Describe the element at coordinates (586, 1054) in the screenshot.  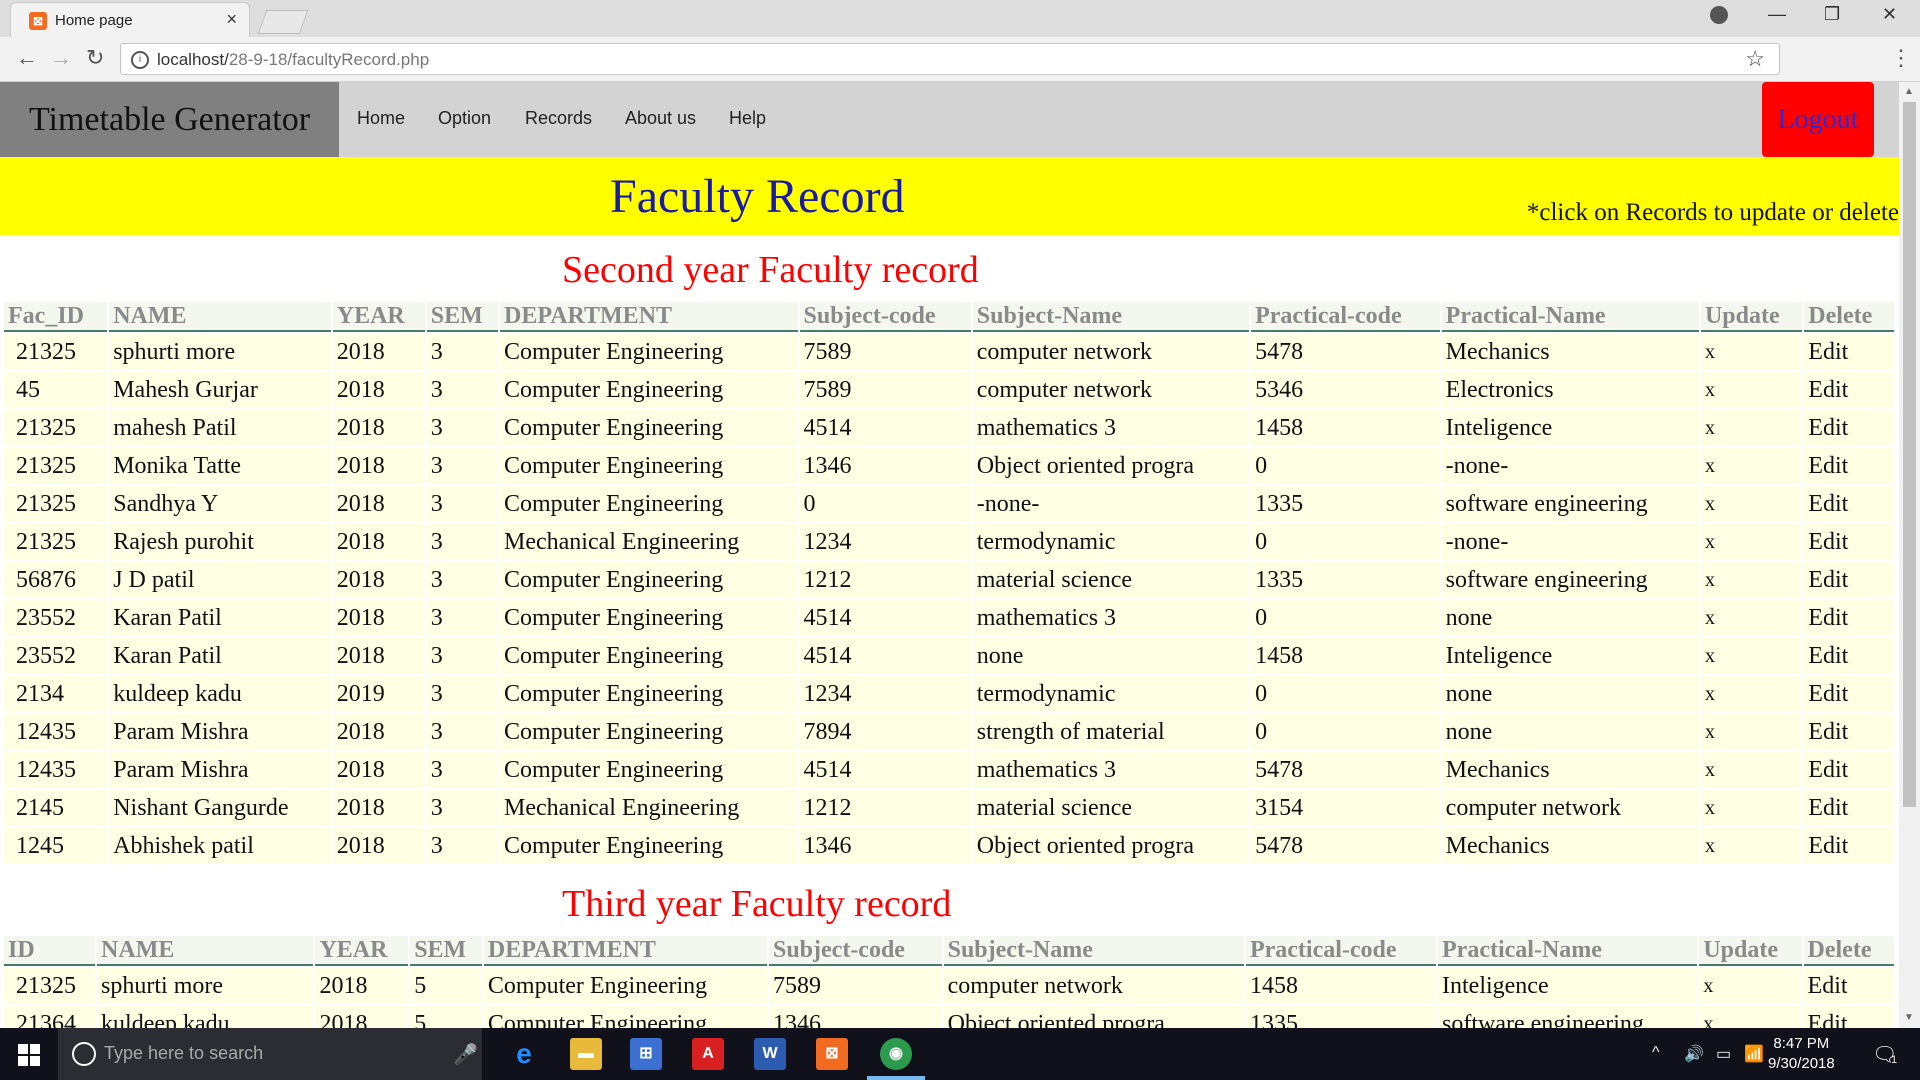
I see `file-explorer-icon: ▬` at that location.